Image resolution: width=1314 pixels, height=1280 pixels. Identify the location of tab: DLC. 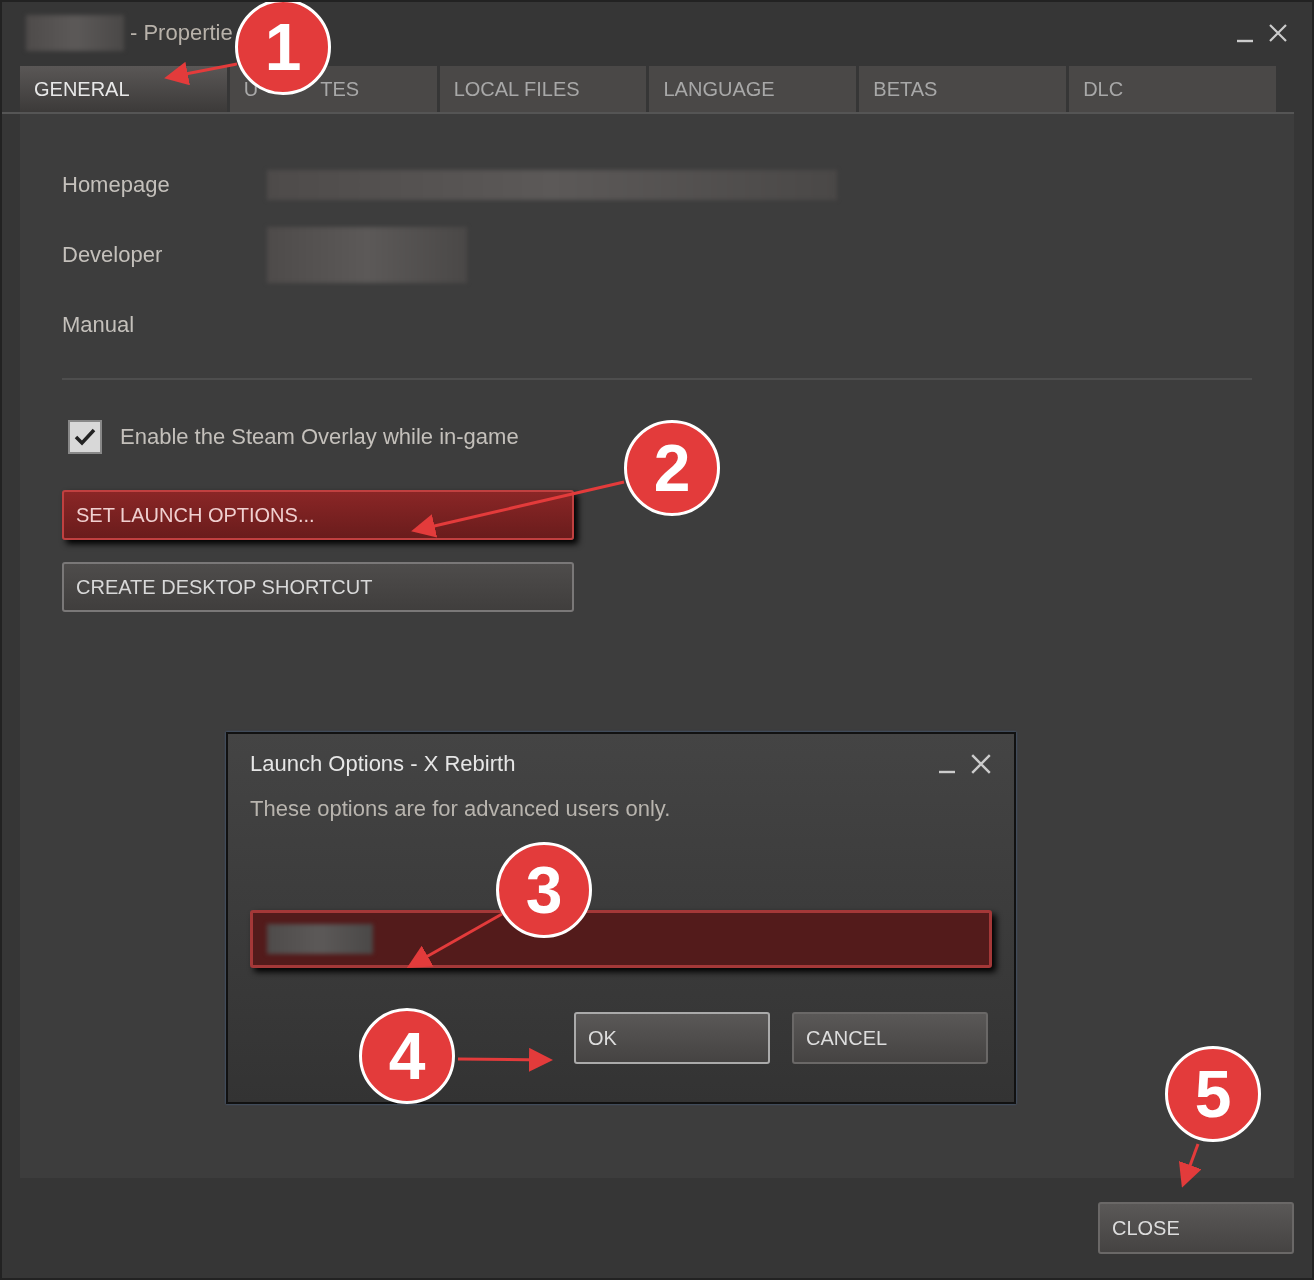
(1172, 89).